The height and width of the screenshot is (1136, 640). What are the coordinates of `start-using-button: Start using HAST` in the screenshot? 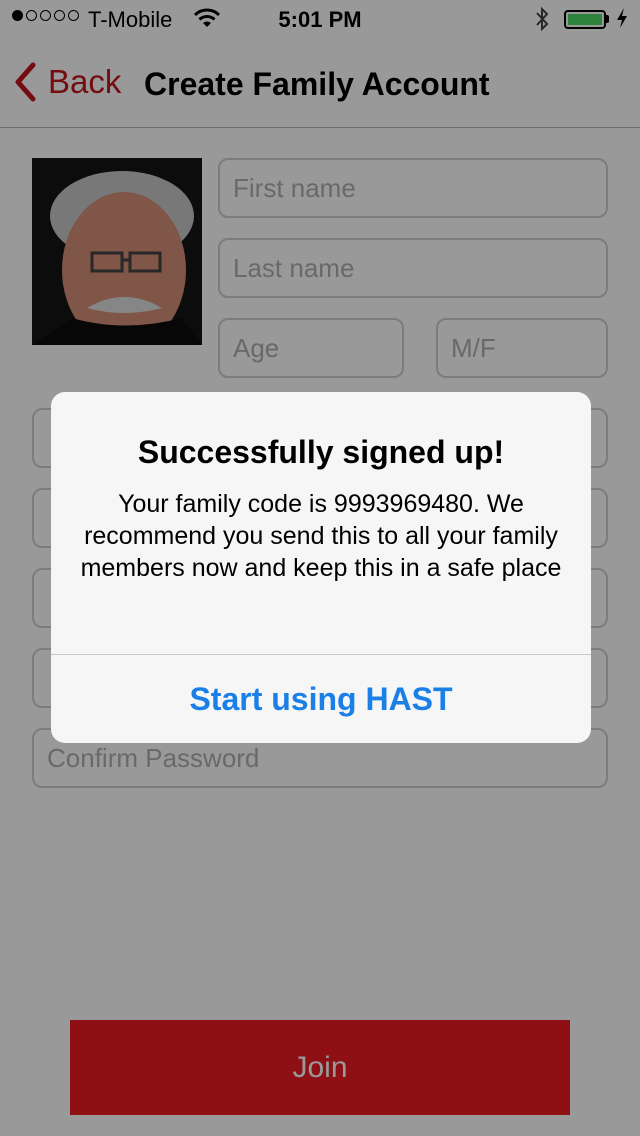 It's located at (321, 699).